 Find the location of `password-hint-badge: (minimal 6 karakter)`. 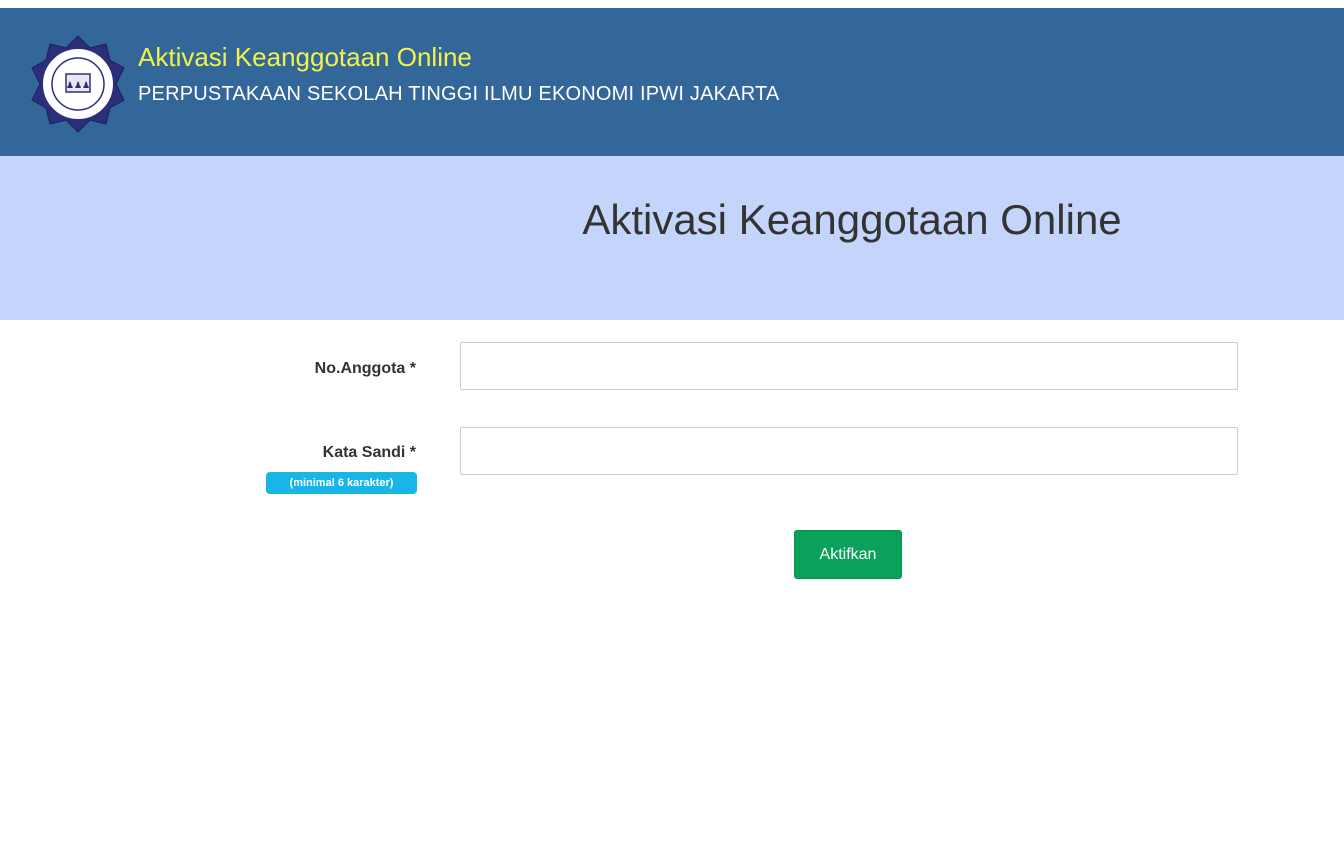

password-hint-badge: (minimal 6 karakter) is located at coordinates (341, 483).